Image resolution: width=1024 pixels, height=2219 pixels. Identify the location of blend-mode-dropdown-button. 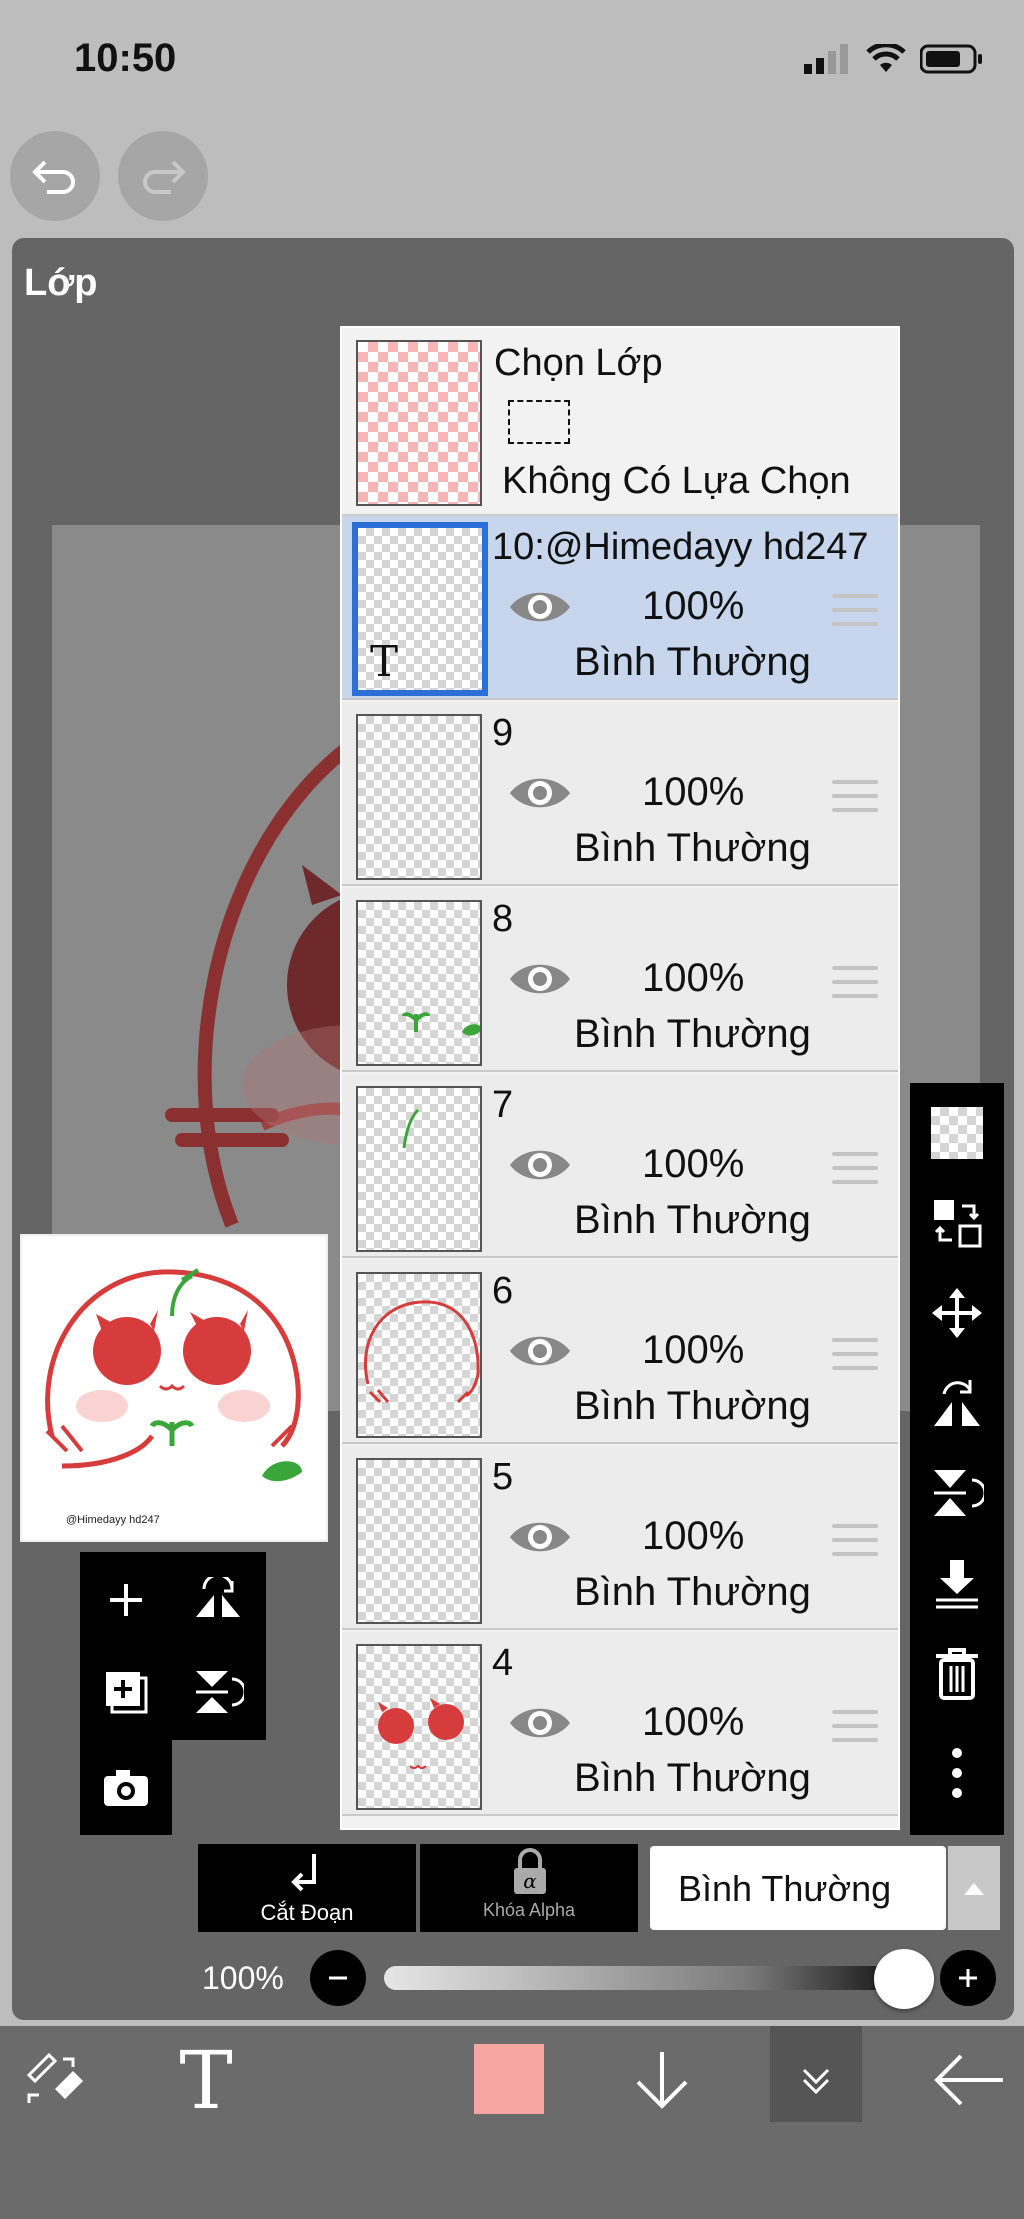
(974, 1888).